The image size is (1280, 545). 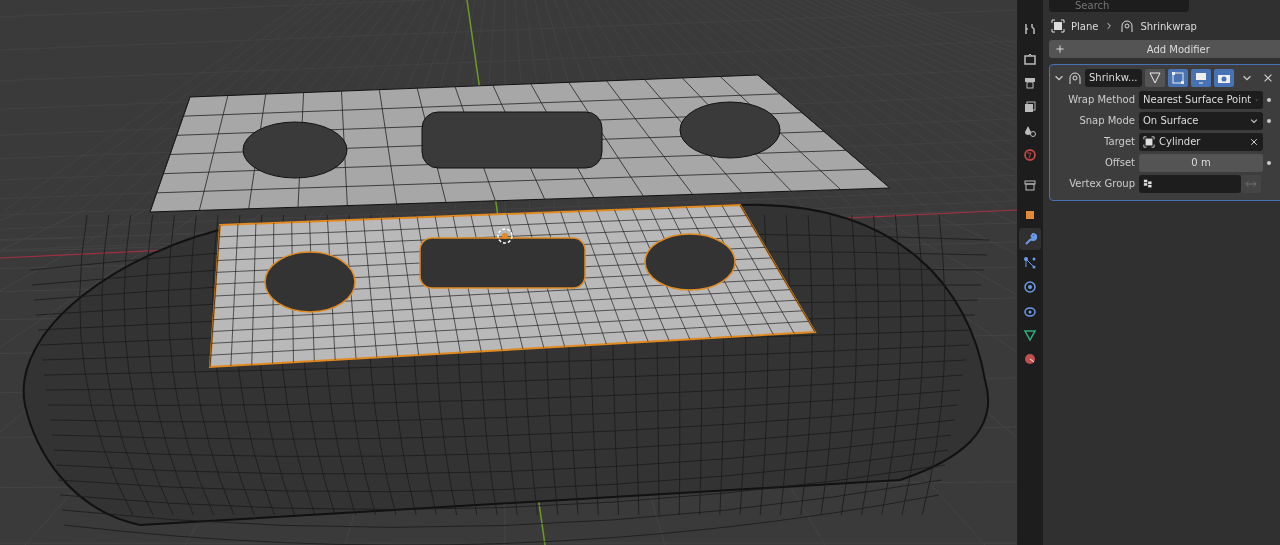 I want to click on vertex-group-icon, so click(x=1149, y=183).